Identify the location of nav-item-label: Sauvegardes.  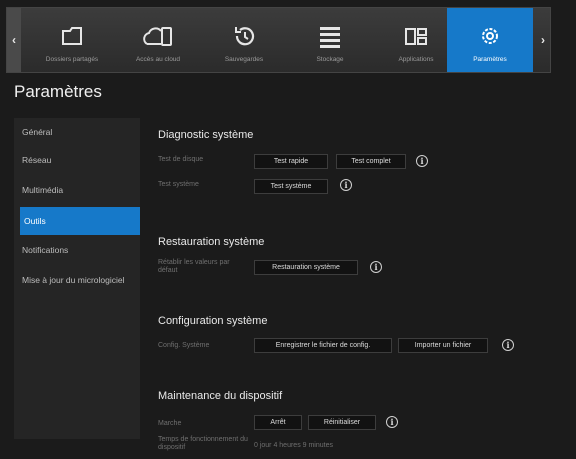
(244, 59).